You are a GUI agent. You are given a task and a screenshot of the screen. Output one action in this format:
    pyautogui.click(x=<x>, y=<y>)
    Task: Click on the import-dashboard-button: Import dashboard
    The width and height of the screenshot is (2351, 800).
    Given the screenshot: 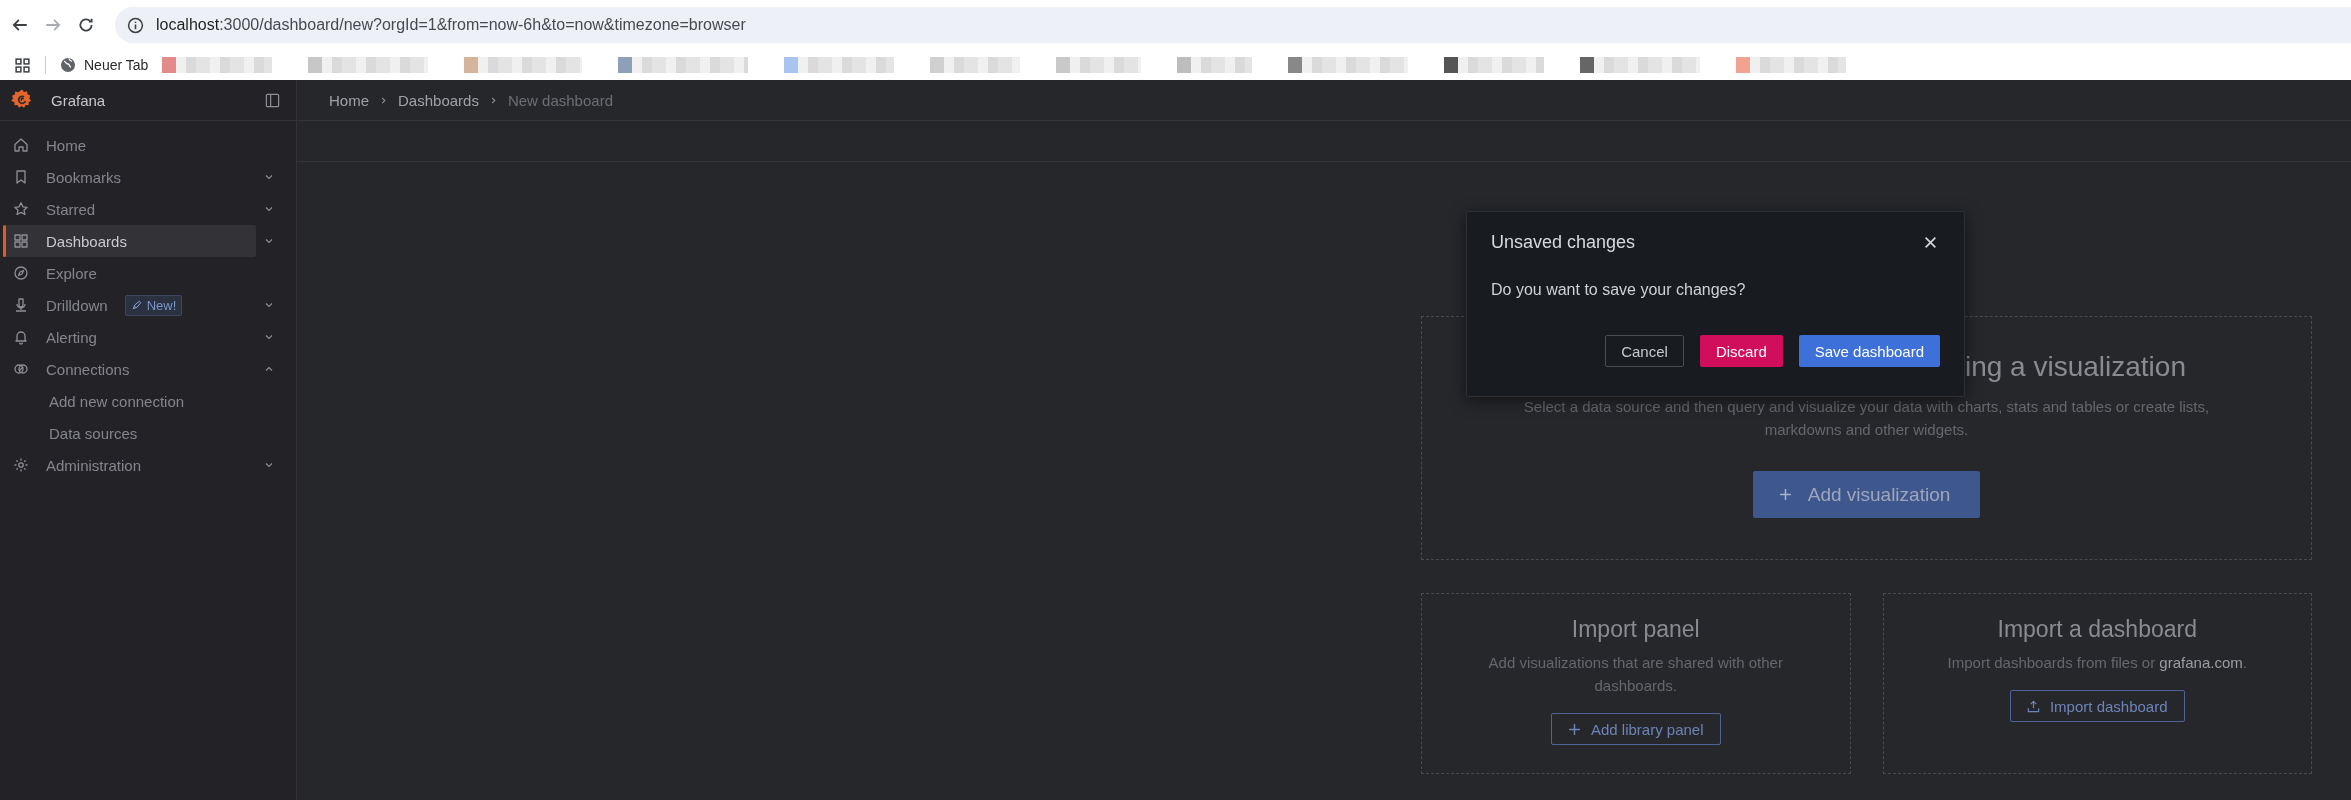 What is the action you would take?
    pyautogui.click(x=2097, y=706)
    